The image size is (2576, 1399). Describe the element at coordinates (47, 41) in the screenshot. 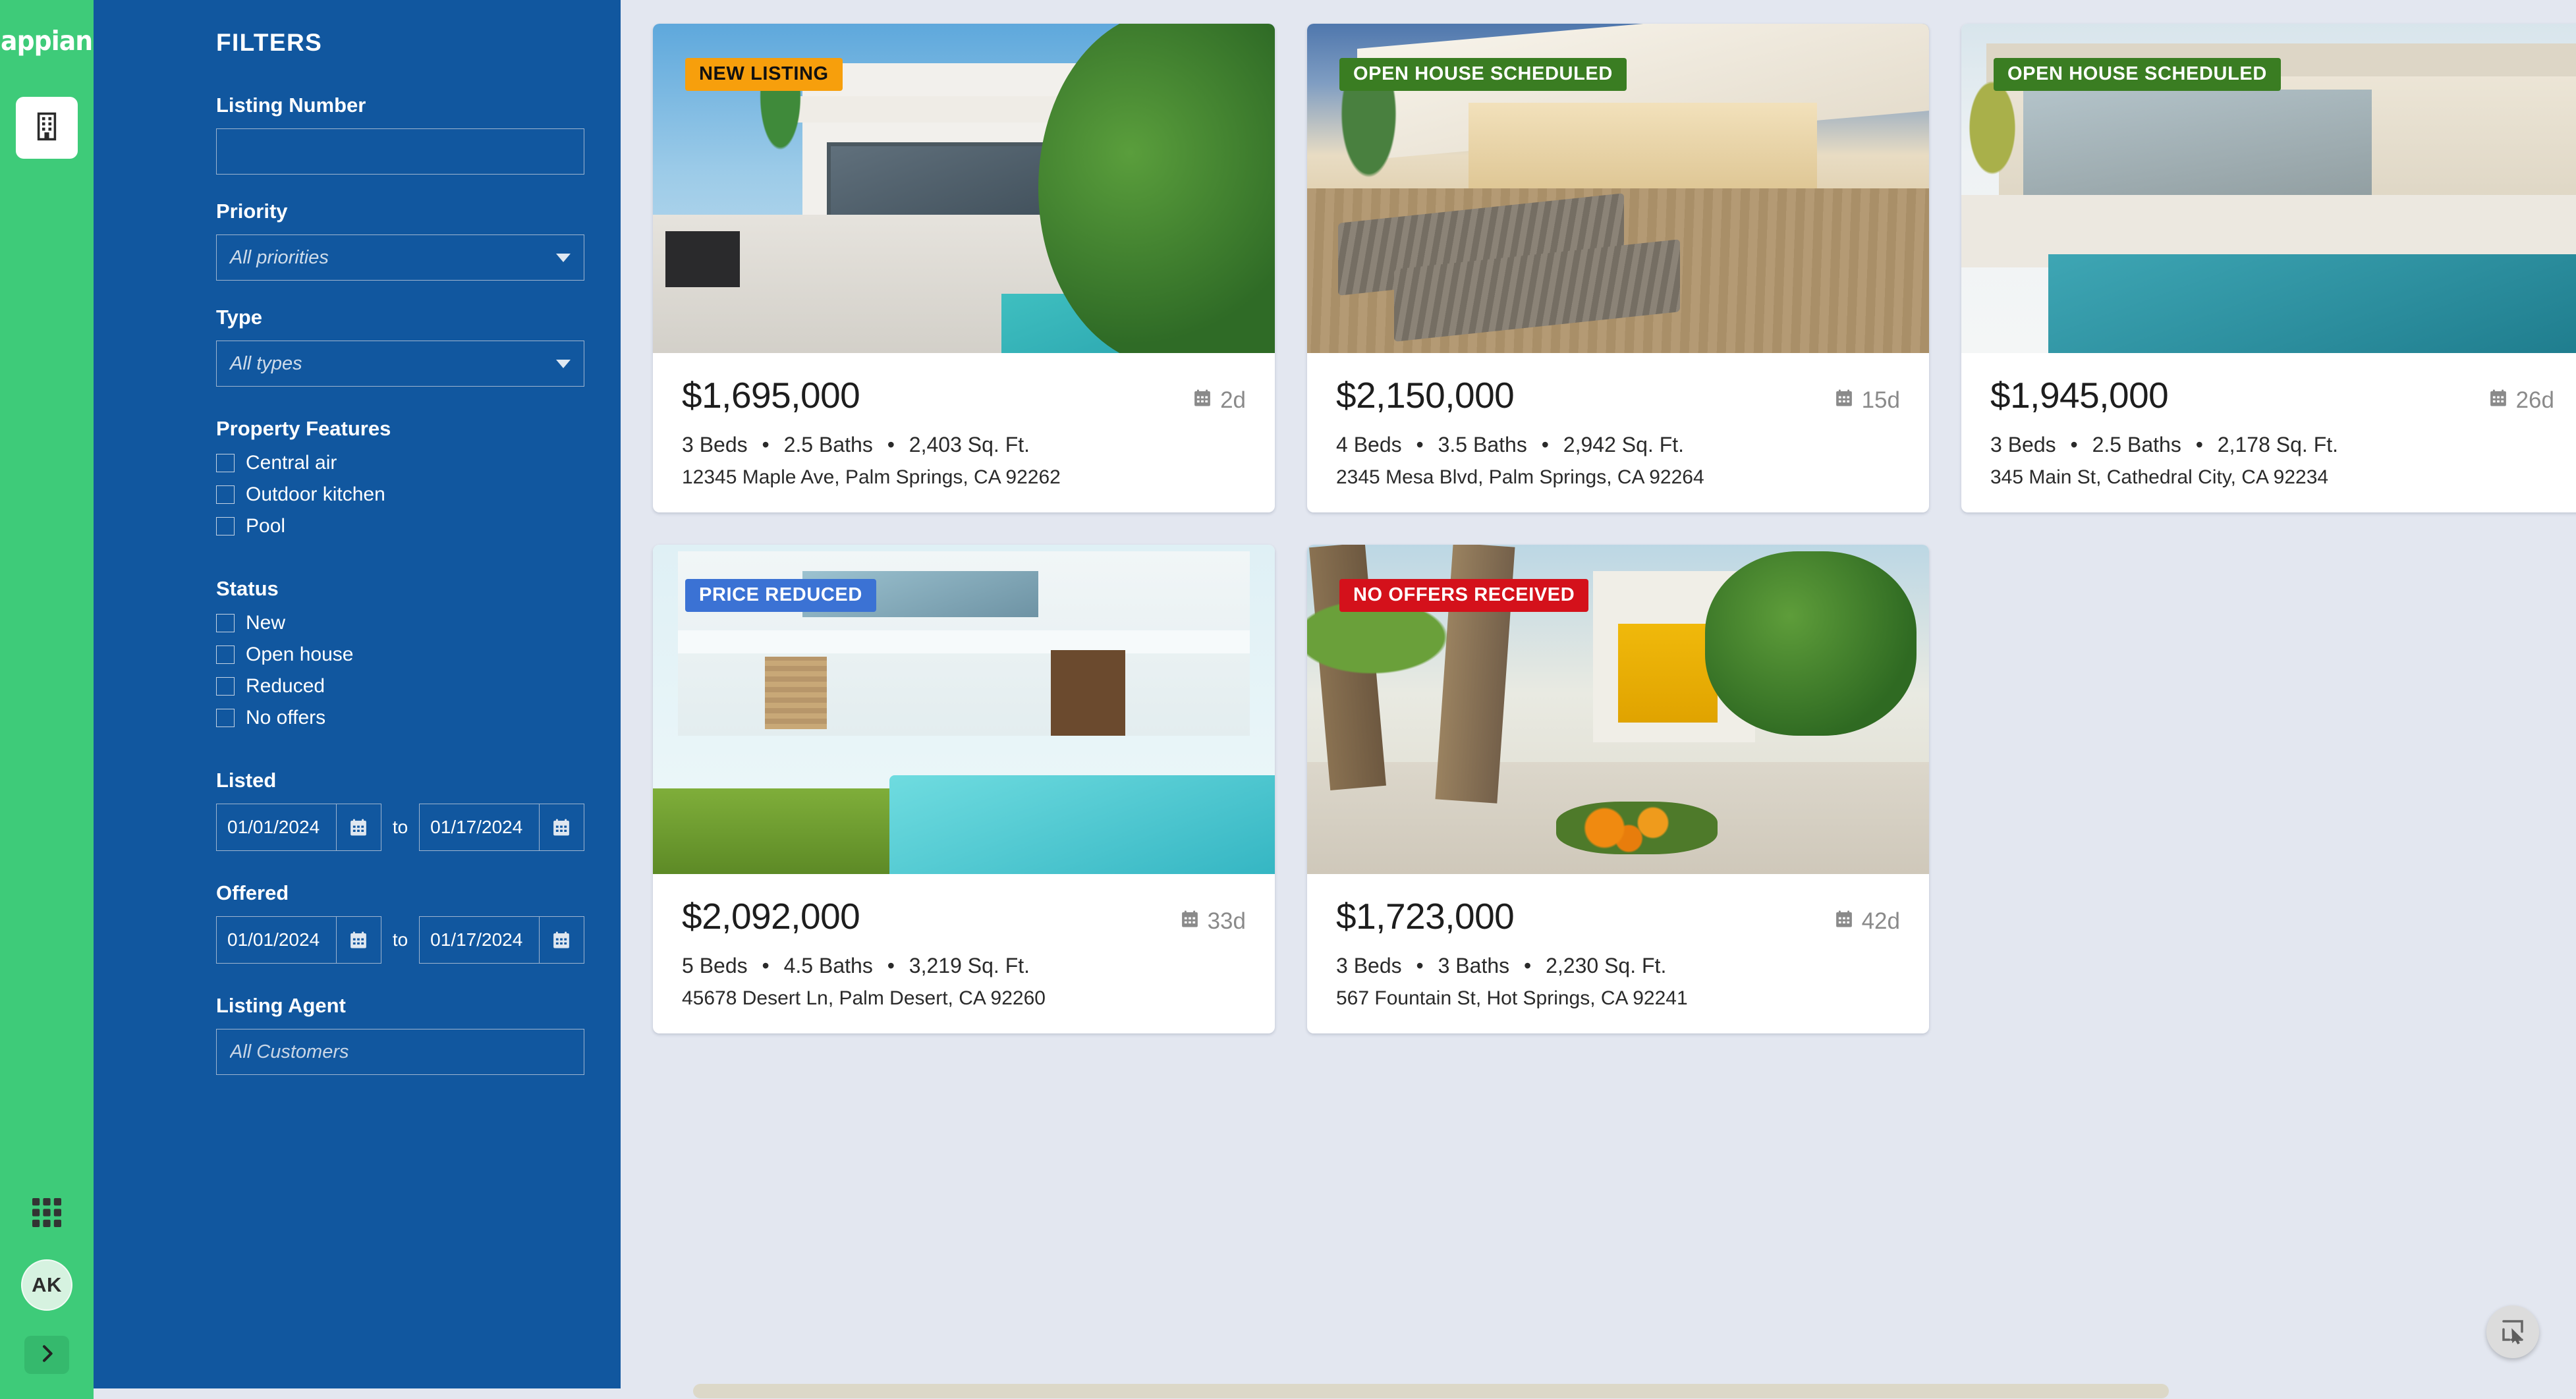

I see `appian-logo: appian` at that location.